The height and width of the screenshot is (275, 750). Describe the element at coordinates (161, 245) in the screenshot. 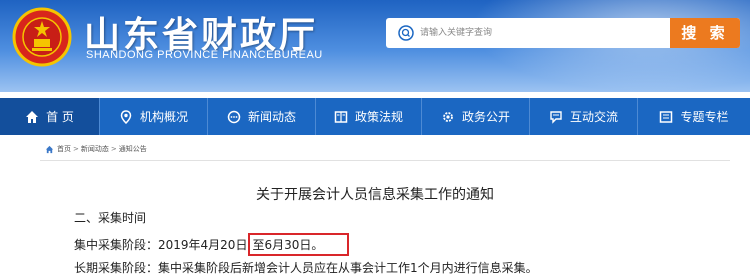

I see `line1-prefix: 集中采集阶段：2019年4月20日` at that location.